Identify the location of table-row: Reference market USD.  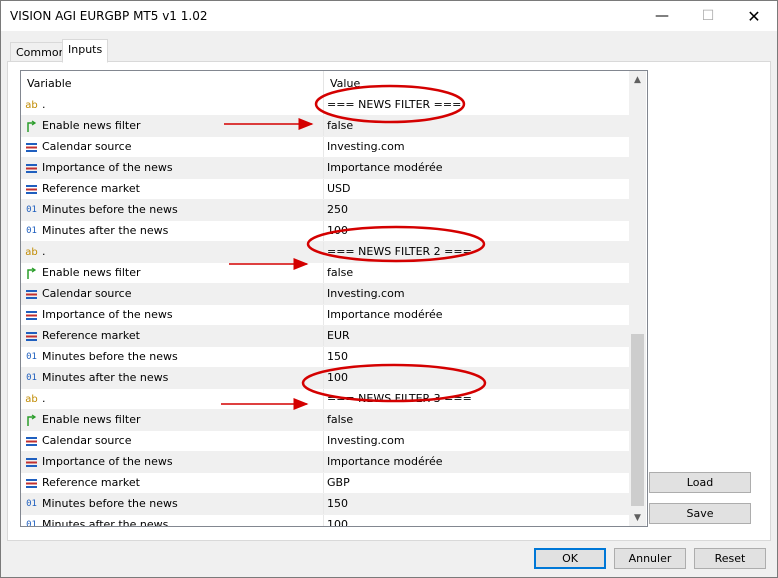
(325, 189).